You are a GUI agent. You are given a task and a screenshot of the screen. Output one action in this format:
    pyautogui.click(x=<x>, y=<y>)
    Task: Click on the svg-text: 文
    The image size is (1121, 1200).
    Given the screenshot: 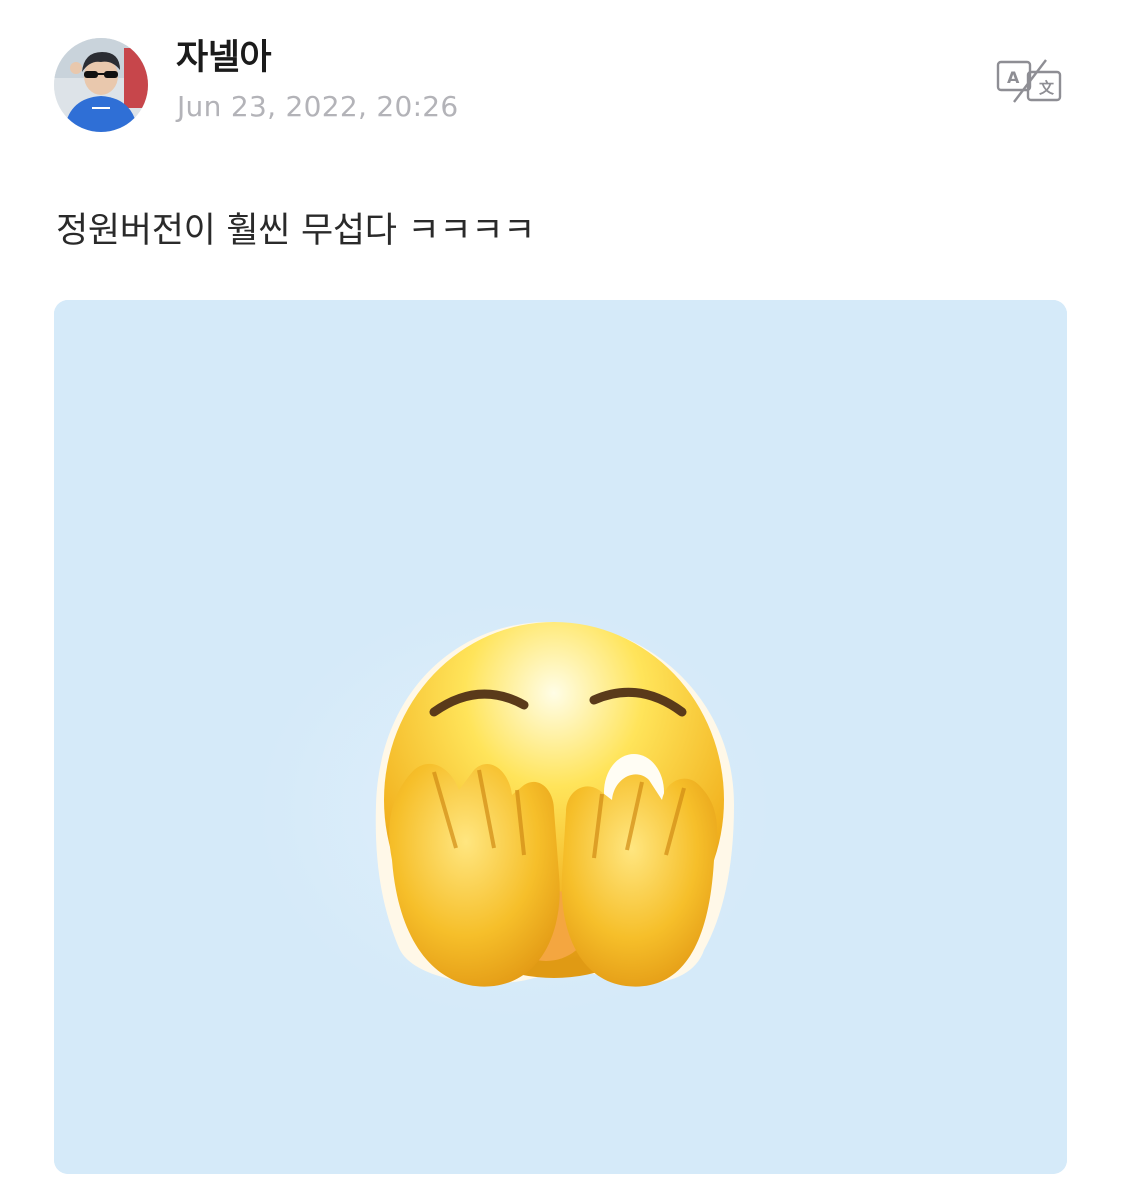 What is the action you would take?
    pyautogui.click(x=1047, y=88)
    